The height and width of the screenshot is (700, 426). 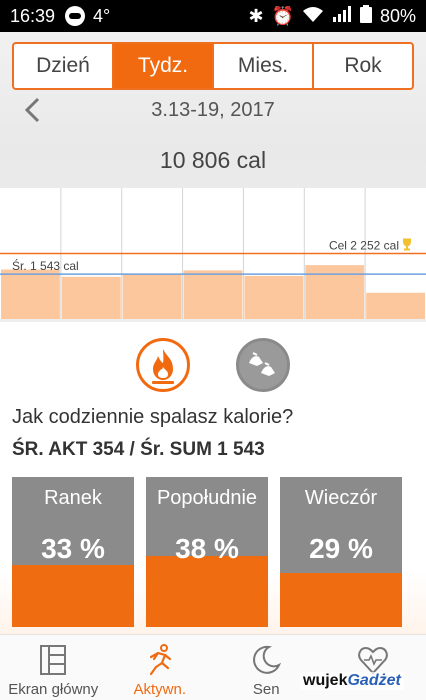 What do you see at coordinates (407, 244) in the screenshot?
I see `trophy-icon` at bounding box center [407, 244].